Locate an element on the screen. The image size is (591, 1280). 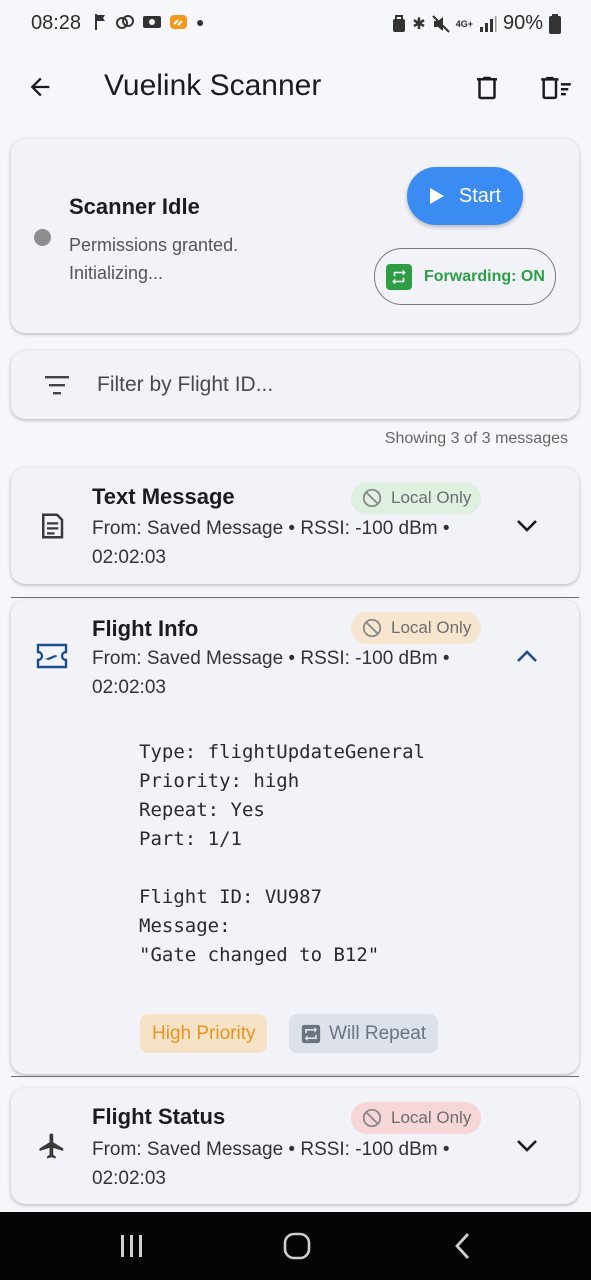
clear-all-button is located at coordinates (556, 88).